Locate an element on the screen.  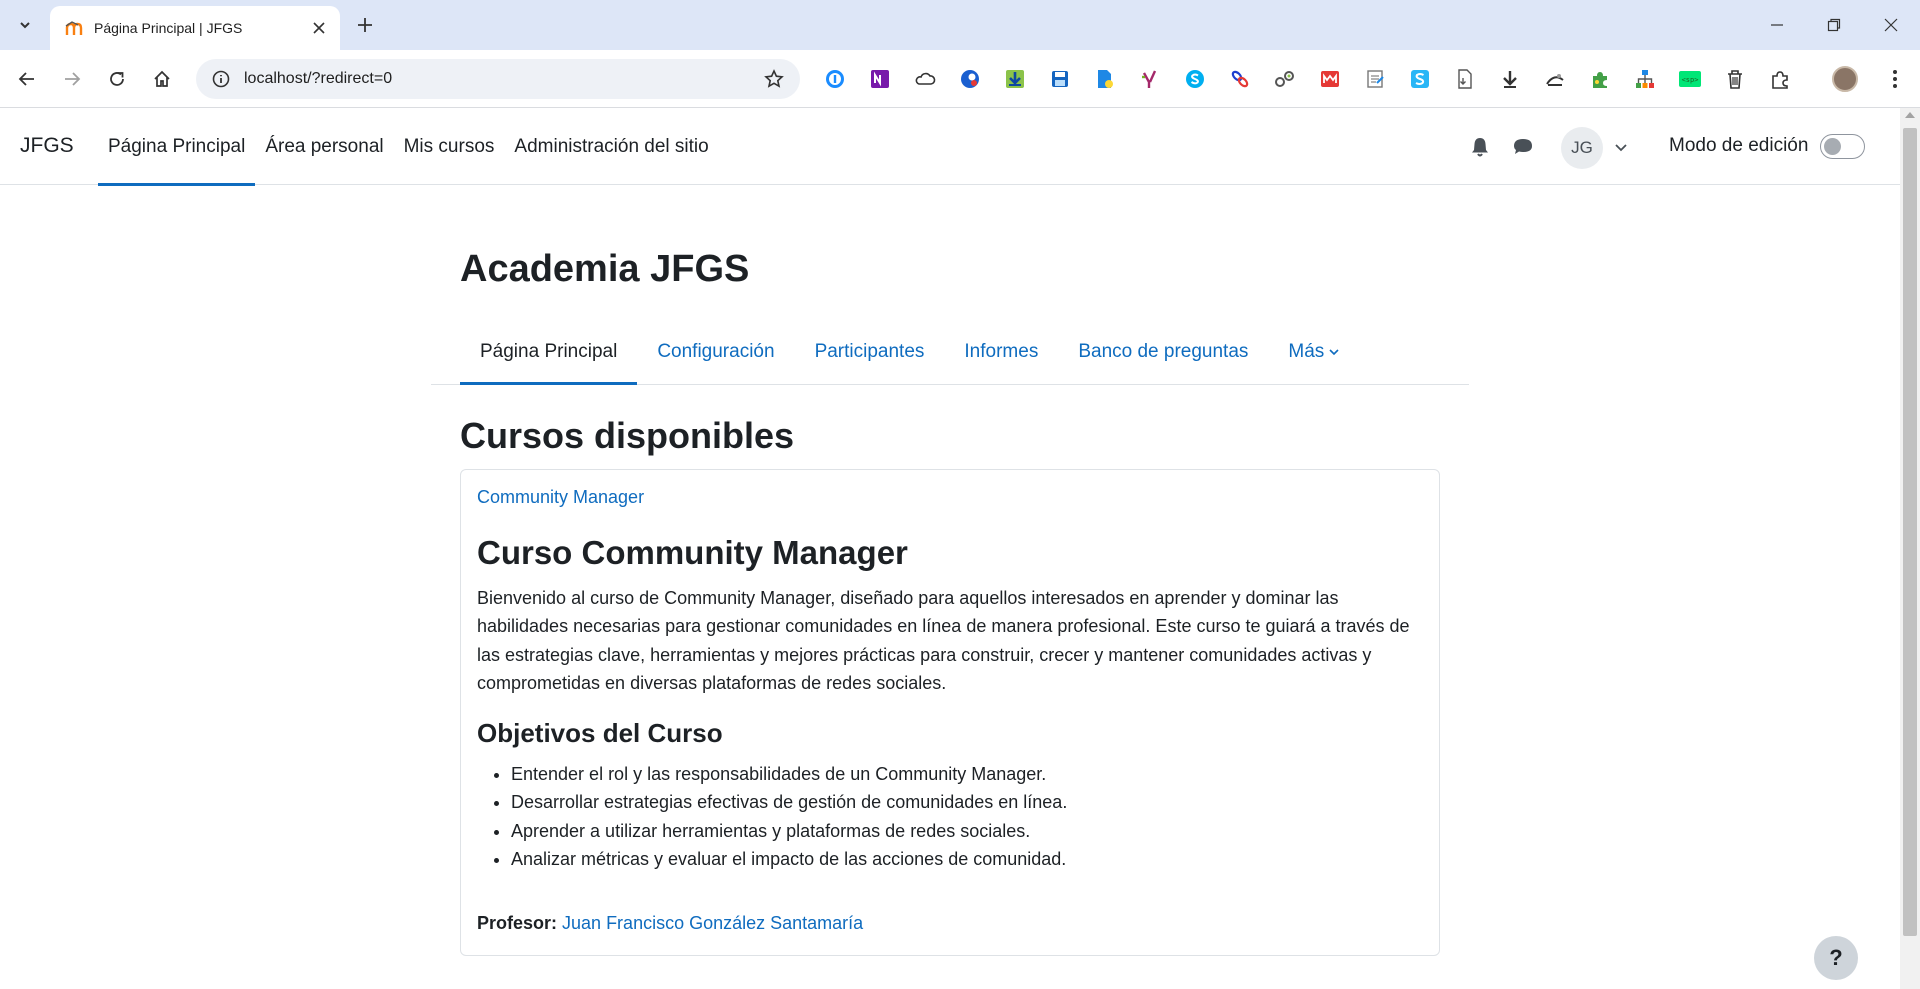
tab-label: Participantes is located at coordinates (869, 351).